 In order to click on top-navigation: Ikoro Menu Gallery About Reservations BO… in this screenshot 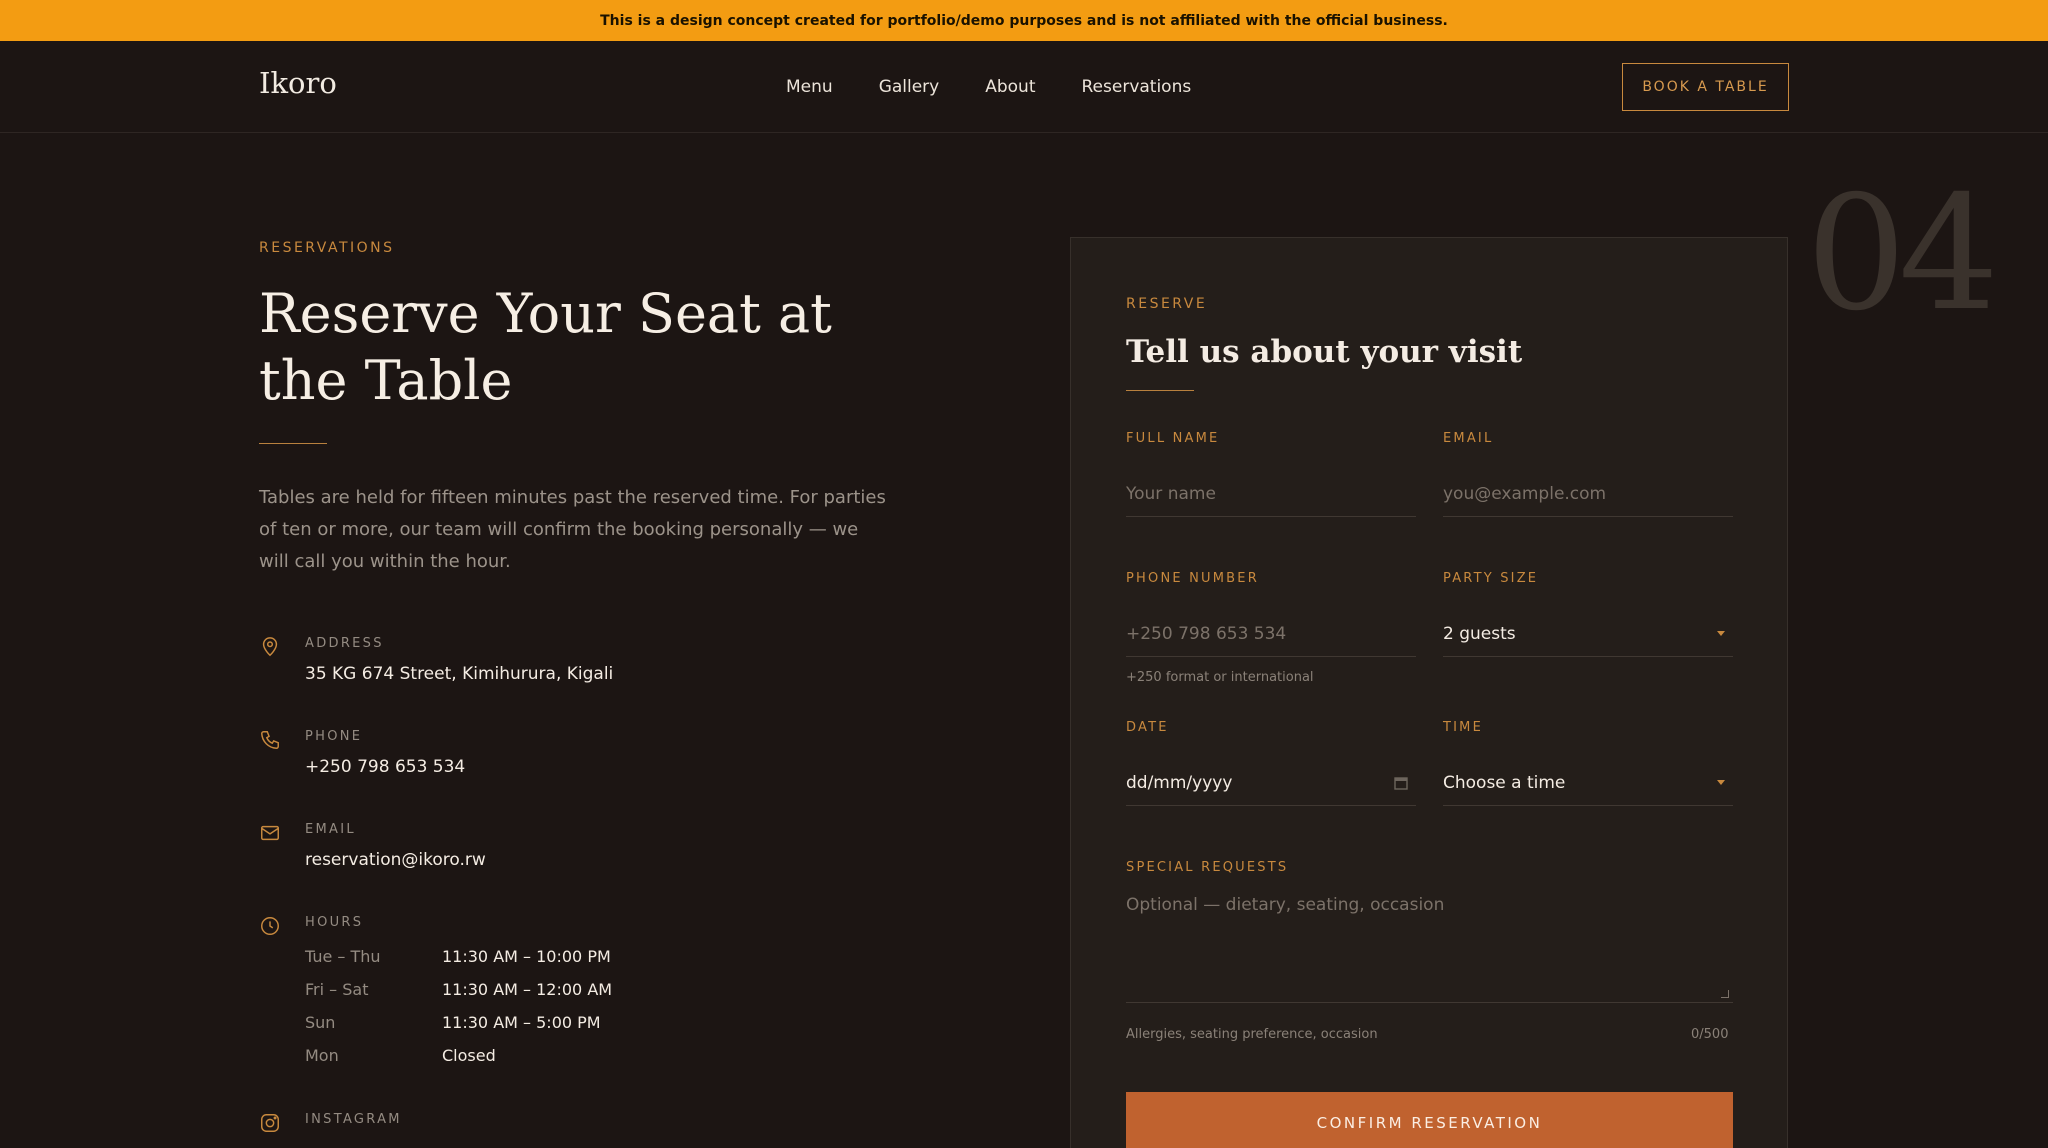, I will do `click(1024, 87)`.